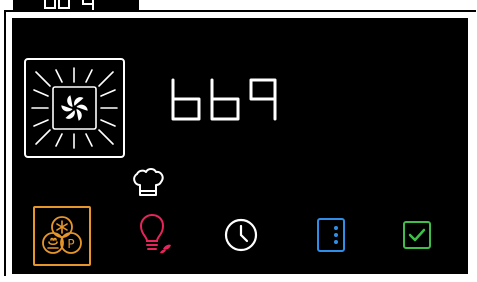  I want to click on door-icon, so click(331, 235).